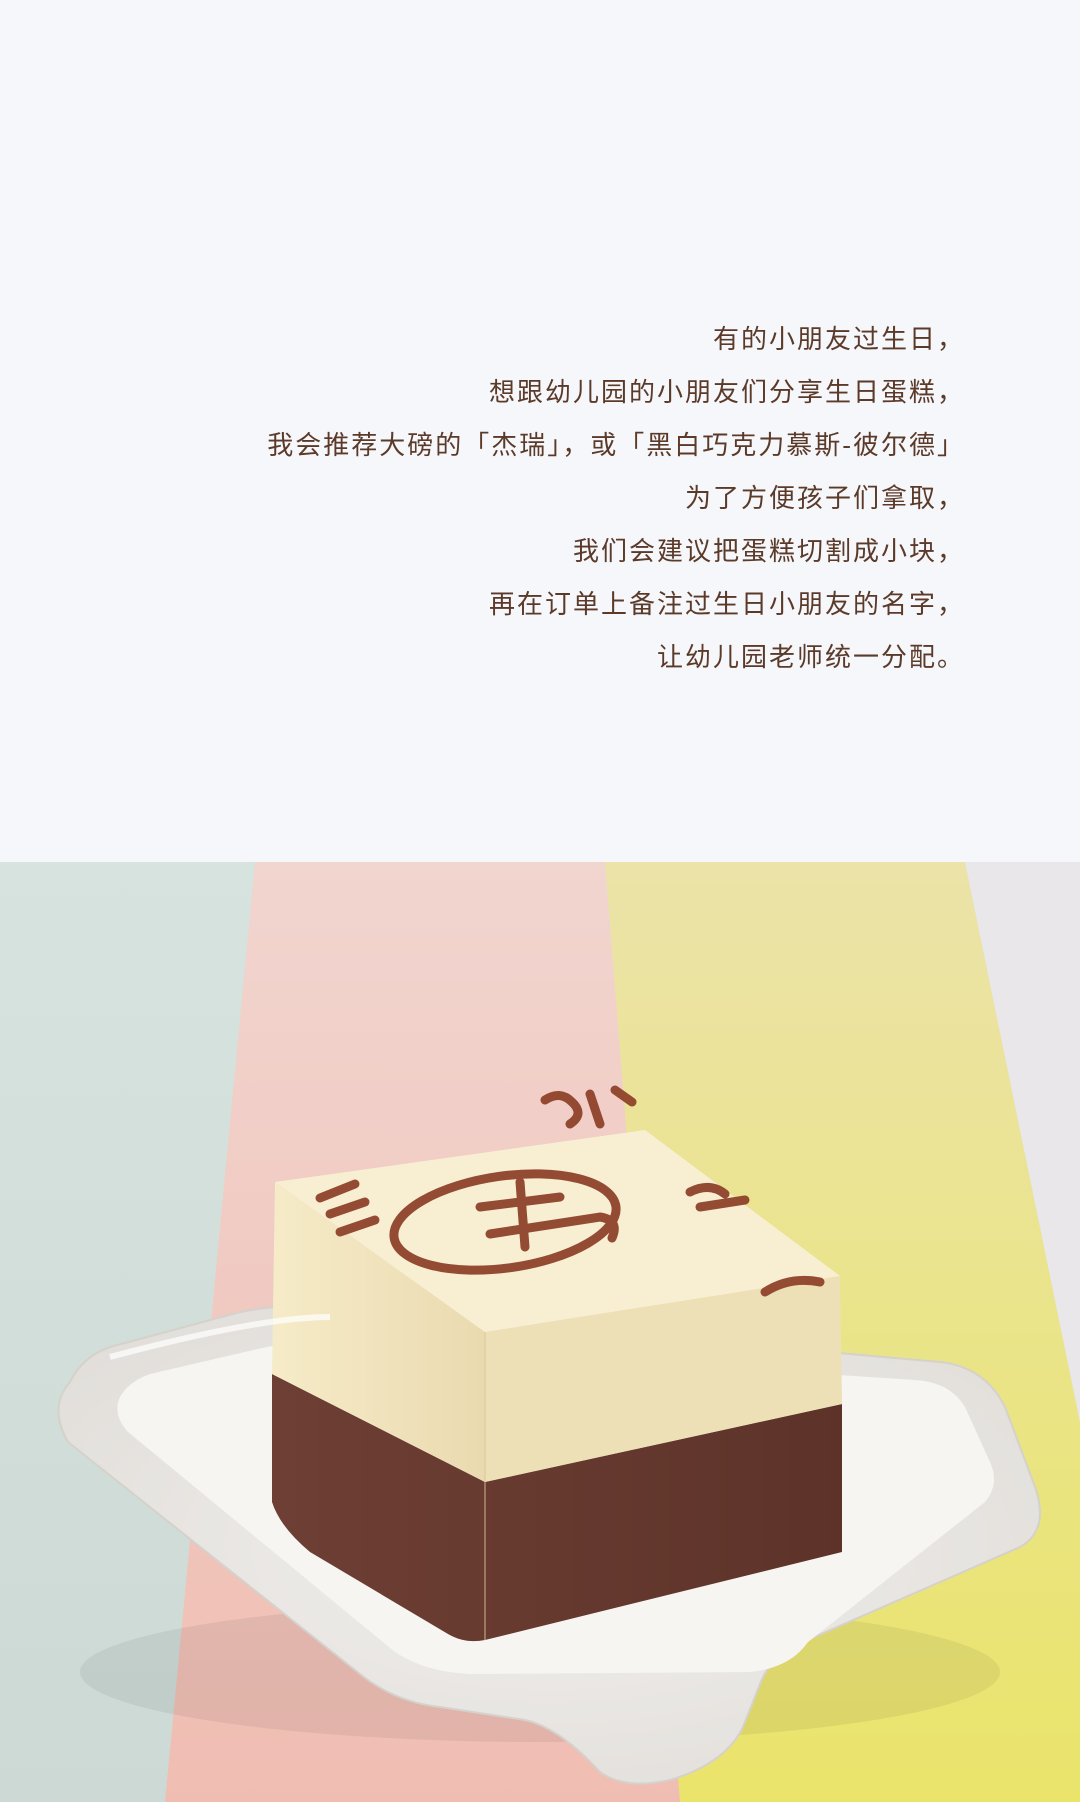 The width and height of the screenshot is (1080, 1802). What do you see at coordinates (838, 340) in the screenshot?
I see `story-line-1: 有的小朋友过生日，` at bounding box center [838, 340].